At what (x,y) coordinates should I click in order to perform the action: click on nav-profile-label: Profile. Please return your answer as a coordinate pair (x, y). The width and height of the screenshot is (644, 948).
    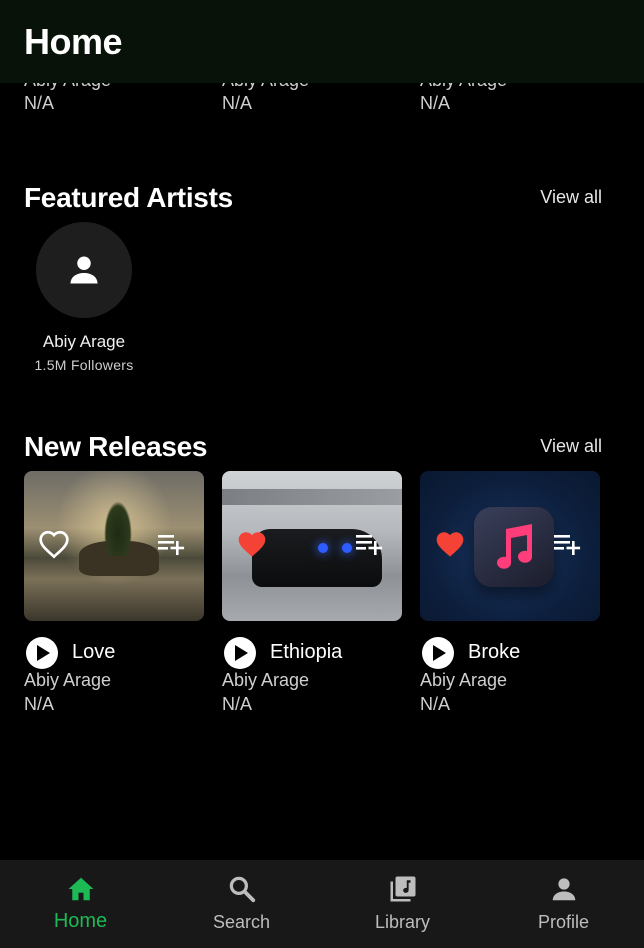
    Looking at the image, I should click on (563, 922).